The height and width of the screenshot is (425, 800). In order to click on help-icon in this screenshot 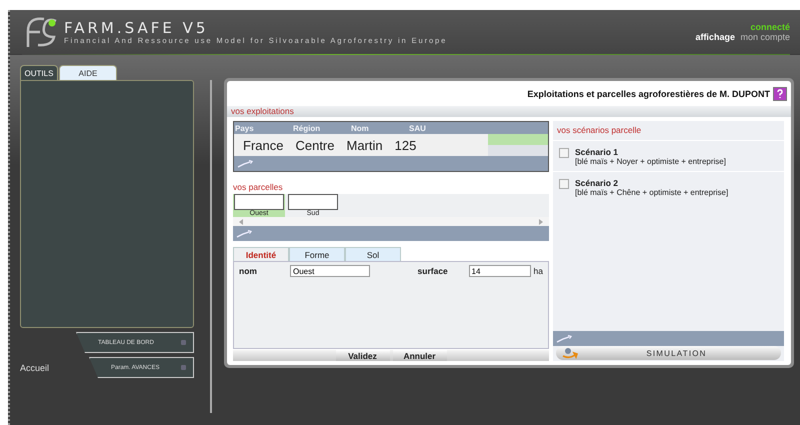, I will do `click(780, 94)`.